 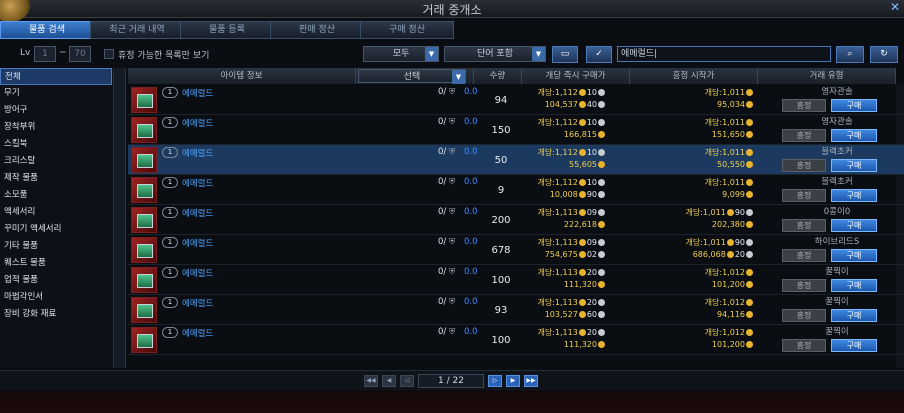 What do you see at coordinates (371, 381) in the screenshot?
I see `first-page-button: ◀◀` at bounding box center [371, 381].